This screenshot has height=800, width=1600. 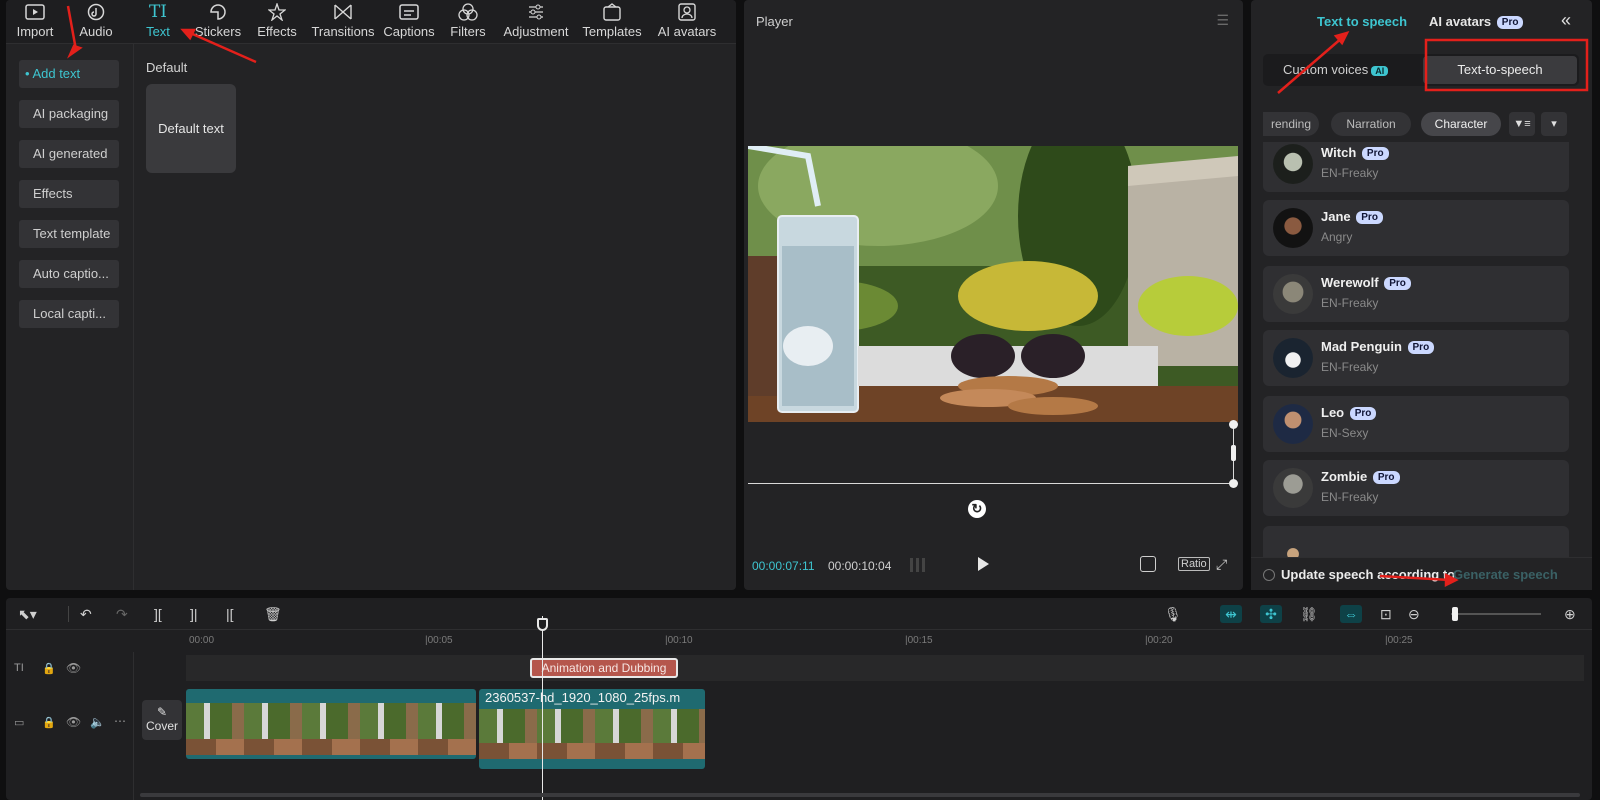 I want to click on audio-mute-icon: 🔈, so click(x=97, y=722).